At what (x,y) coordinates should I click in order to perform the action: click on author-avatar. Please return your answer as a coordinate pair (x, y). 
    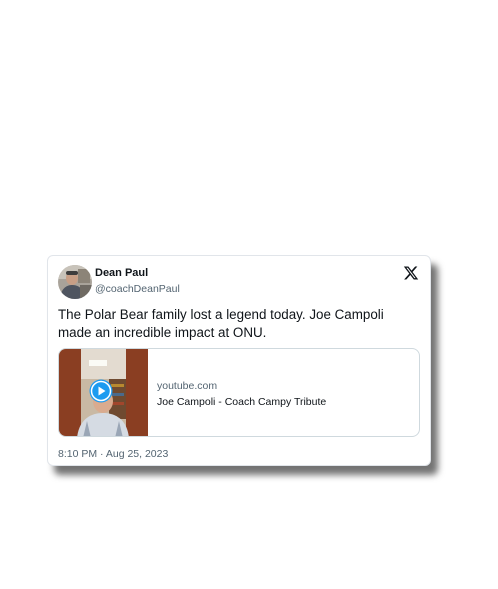
    Looking at the image, I should click on (75, 282).